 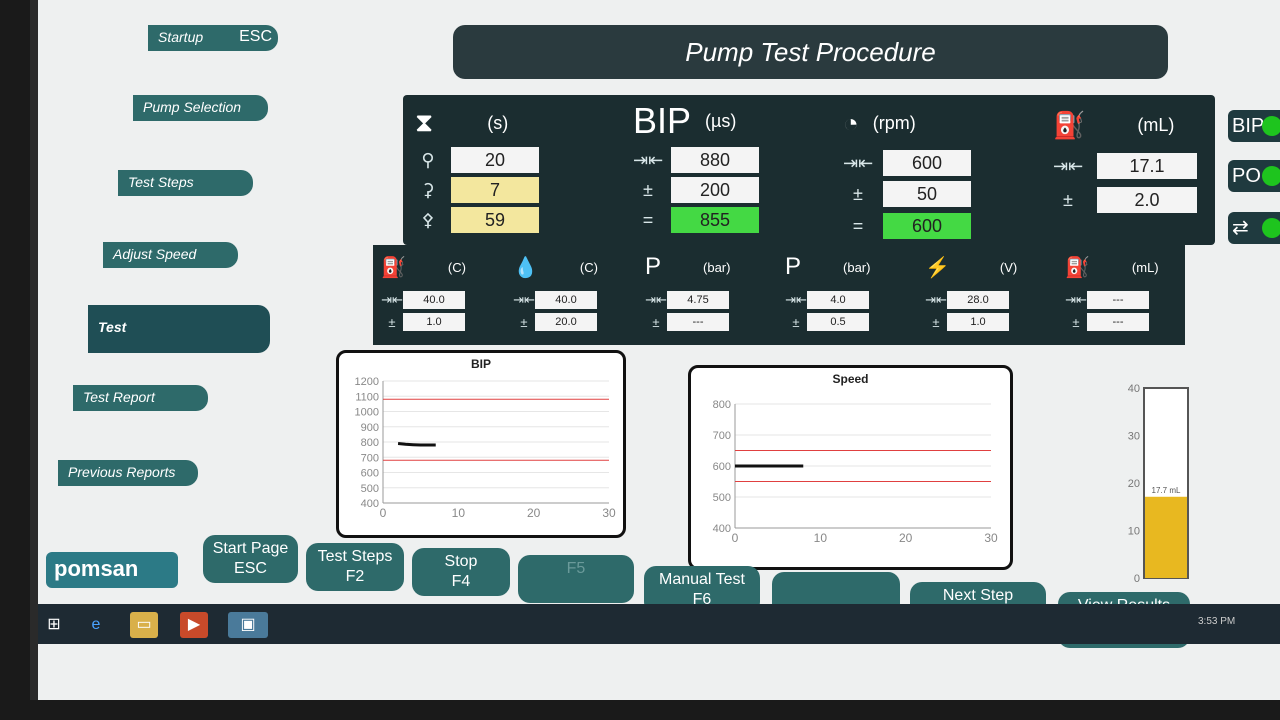 I want to click on speed-header: ◔ (rpm), so click(x=879, y=123).